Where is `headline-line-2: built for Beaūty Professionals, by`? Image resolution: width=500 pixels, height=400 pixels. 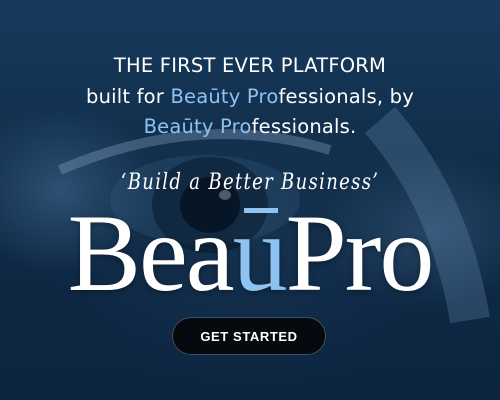
headline-line-2: built for Beaūty Professionals, by is located at coordinates (250, 96).